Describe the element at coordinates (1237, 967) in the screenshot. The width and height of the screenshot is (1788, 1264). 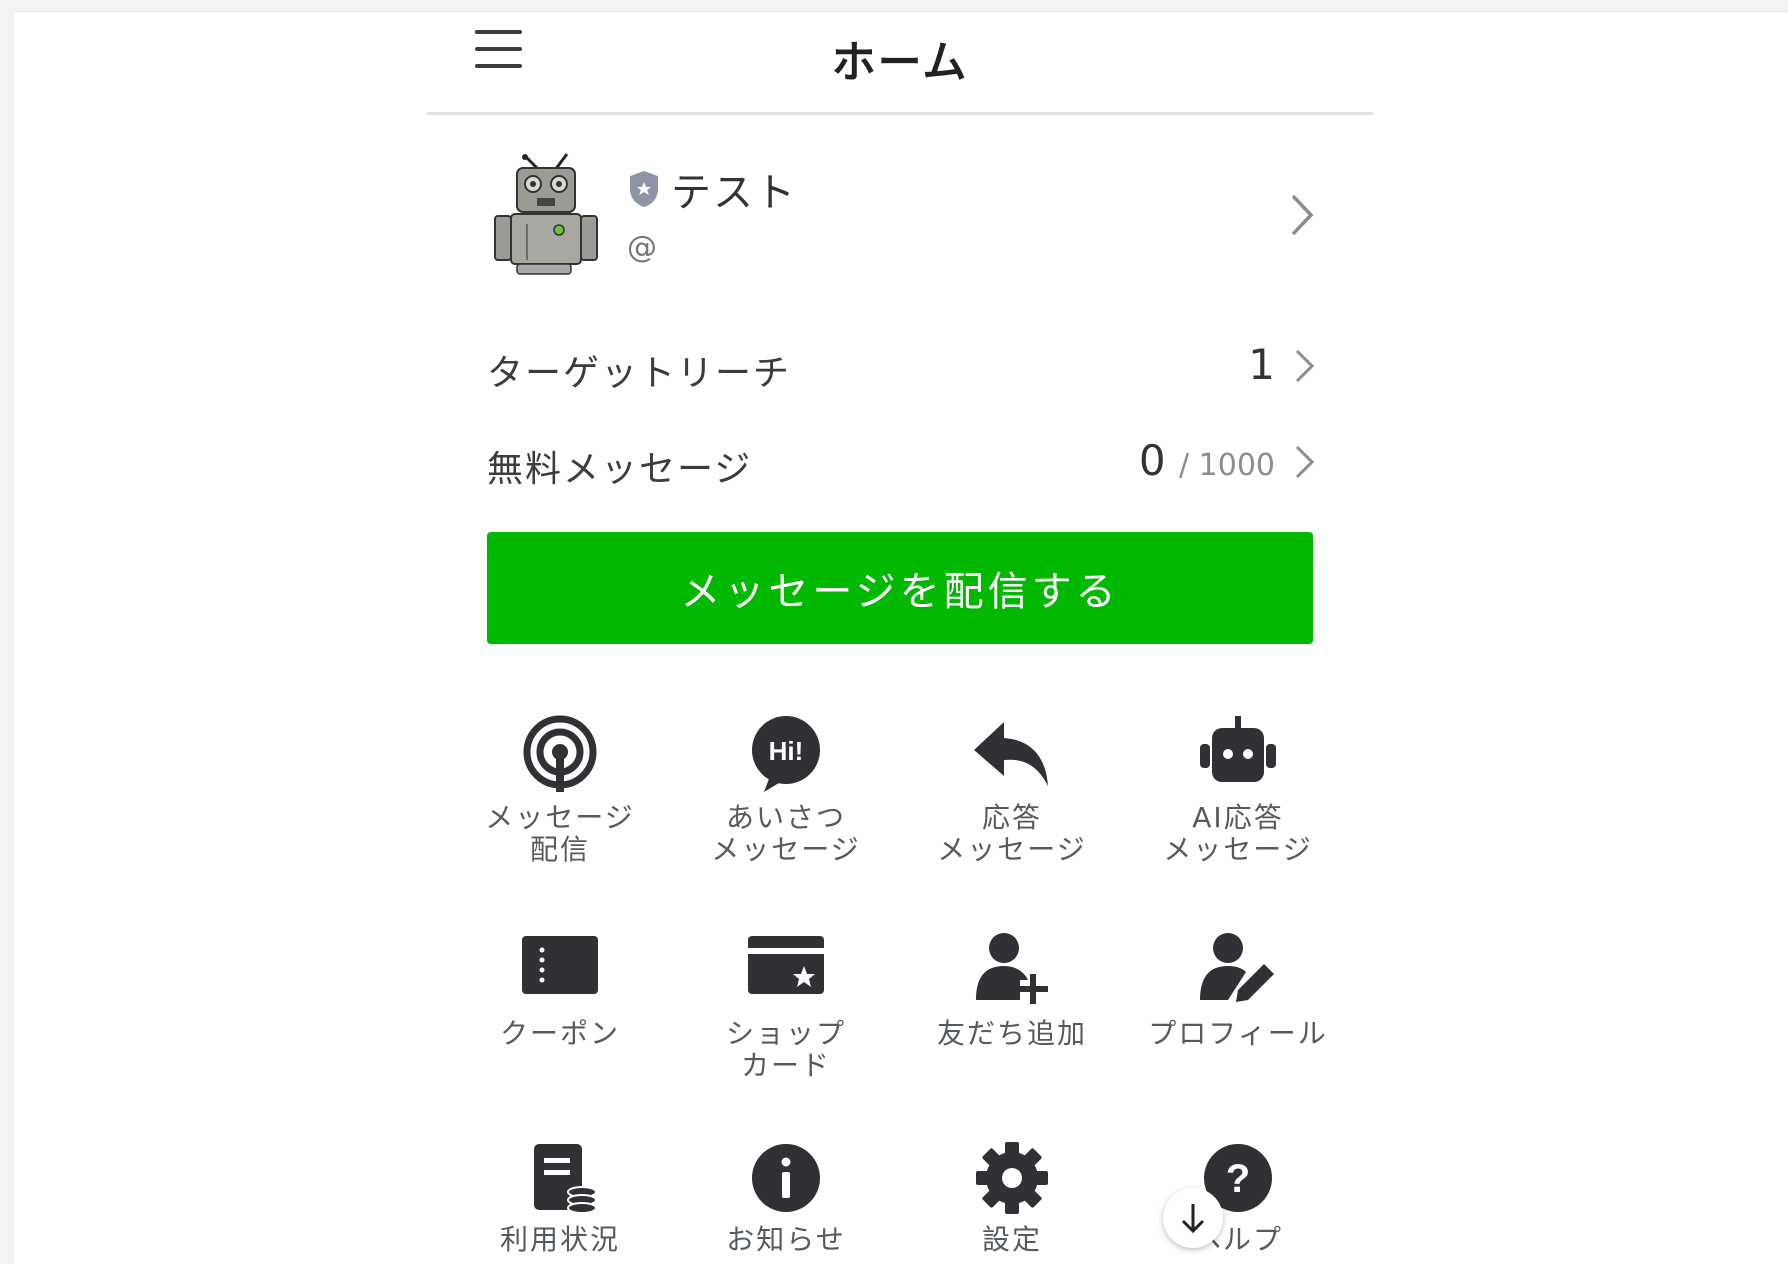
I see `profile-edit-icon` at that location.